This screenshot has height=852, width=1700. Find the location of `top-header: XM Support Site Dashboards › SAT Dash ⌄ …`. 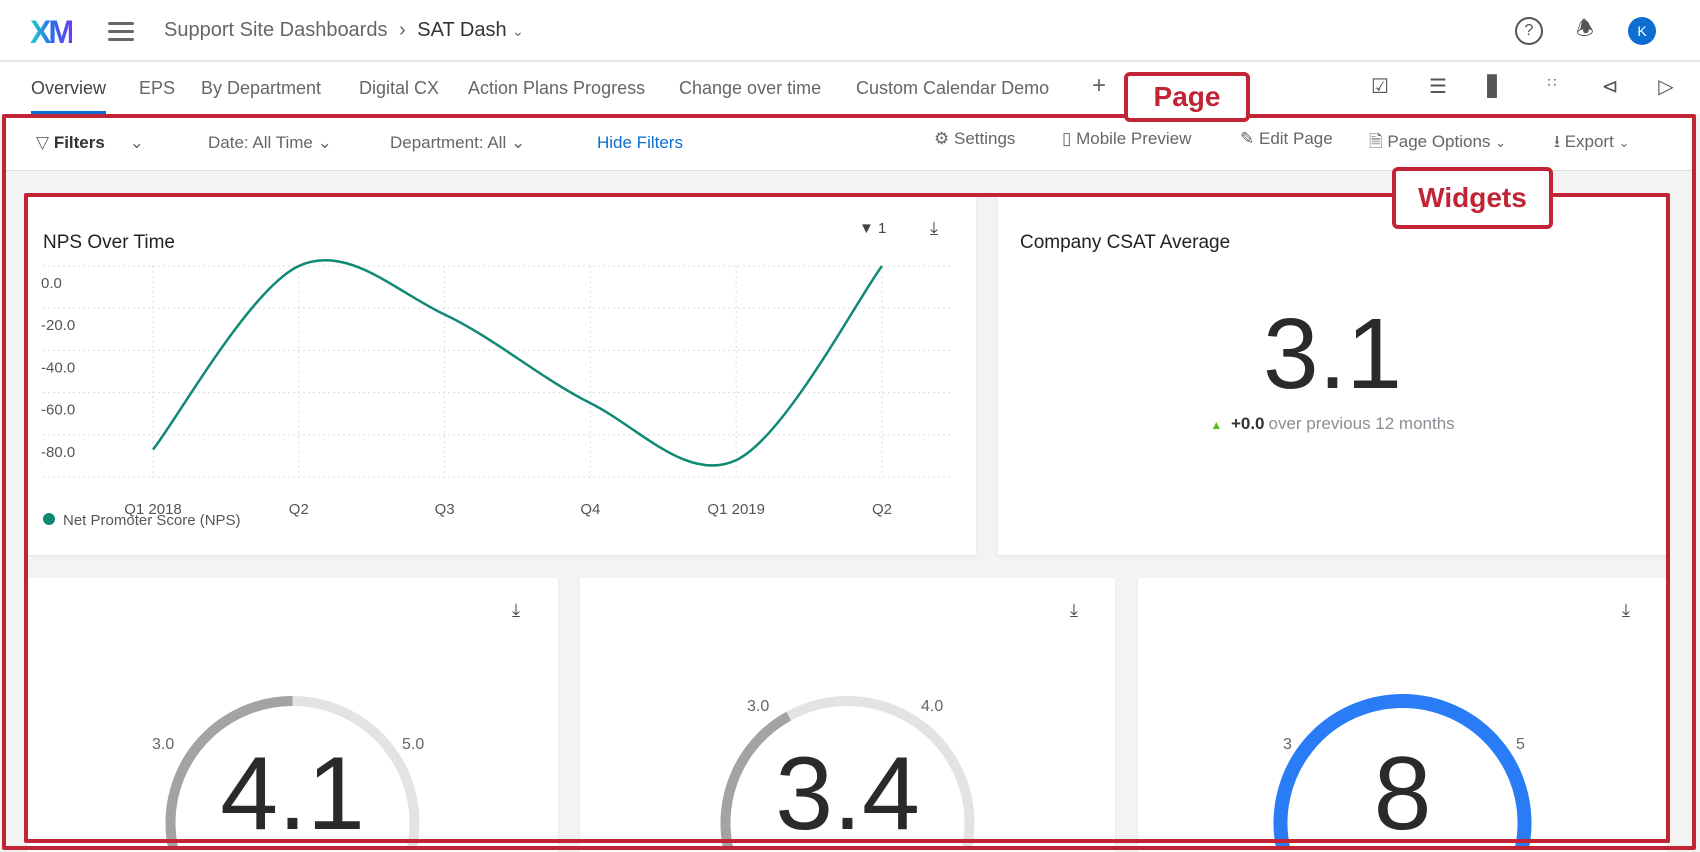

top-header: XM Support Site Dashboards › SAT Dash ⌄ … is located at coordinates (850, 31).